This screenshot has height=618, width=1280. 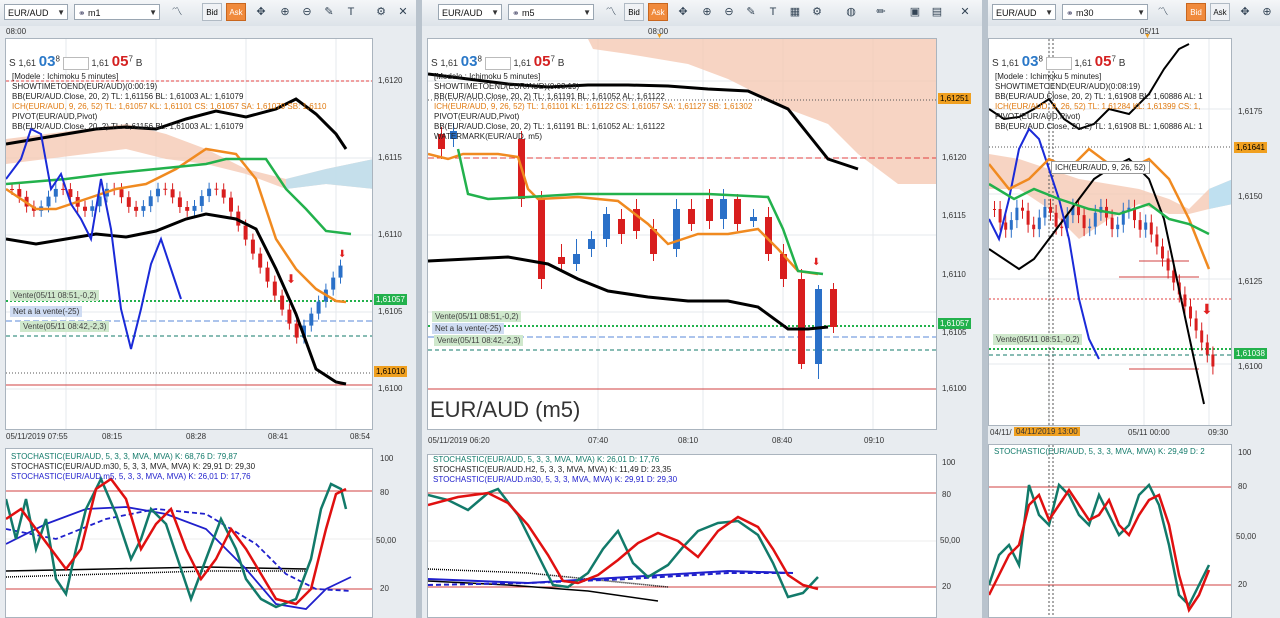 I want to click on indicator-line: SHOWTIMETOEND(EUR/AUD)(0:00:19), so click(x=169, y=87).